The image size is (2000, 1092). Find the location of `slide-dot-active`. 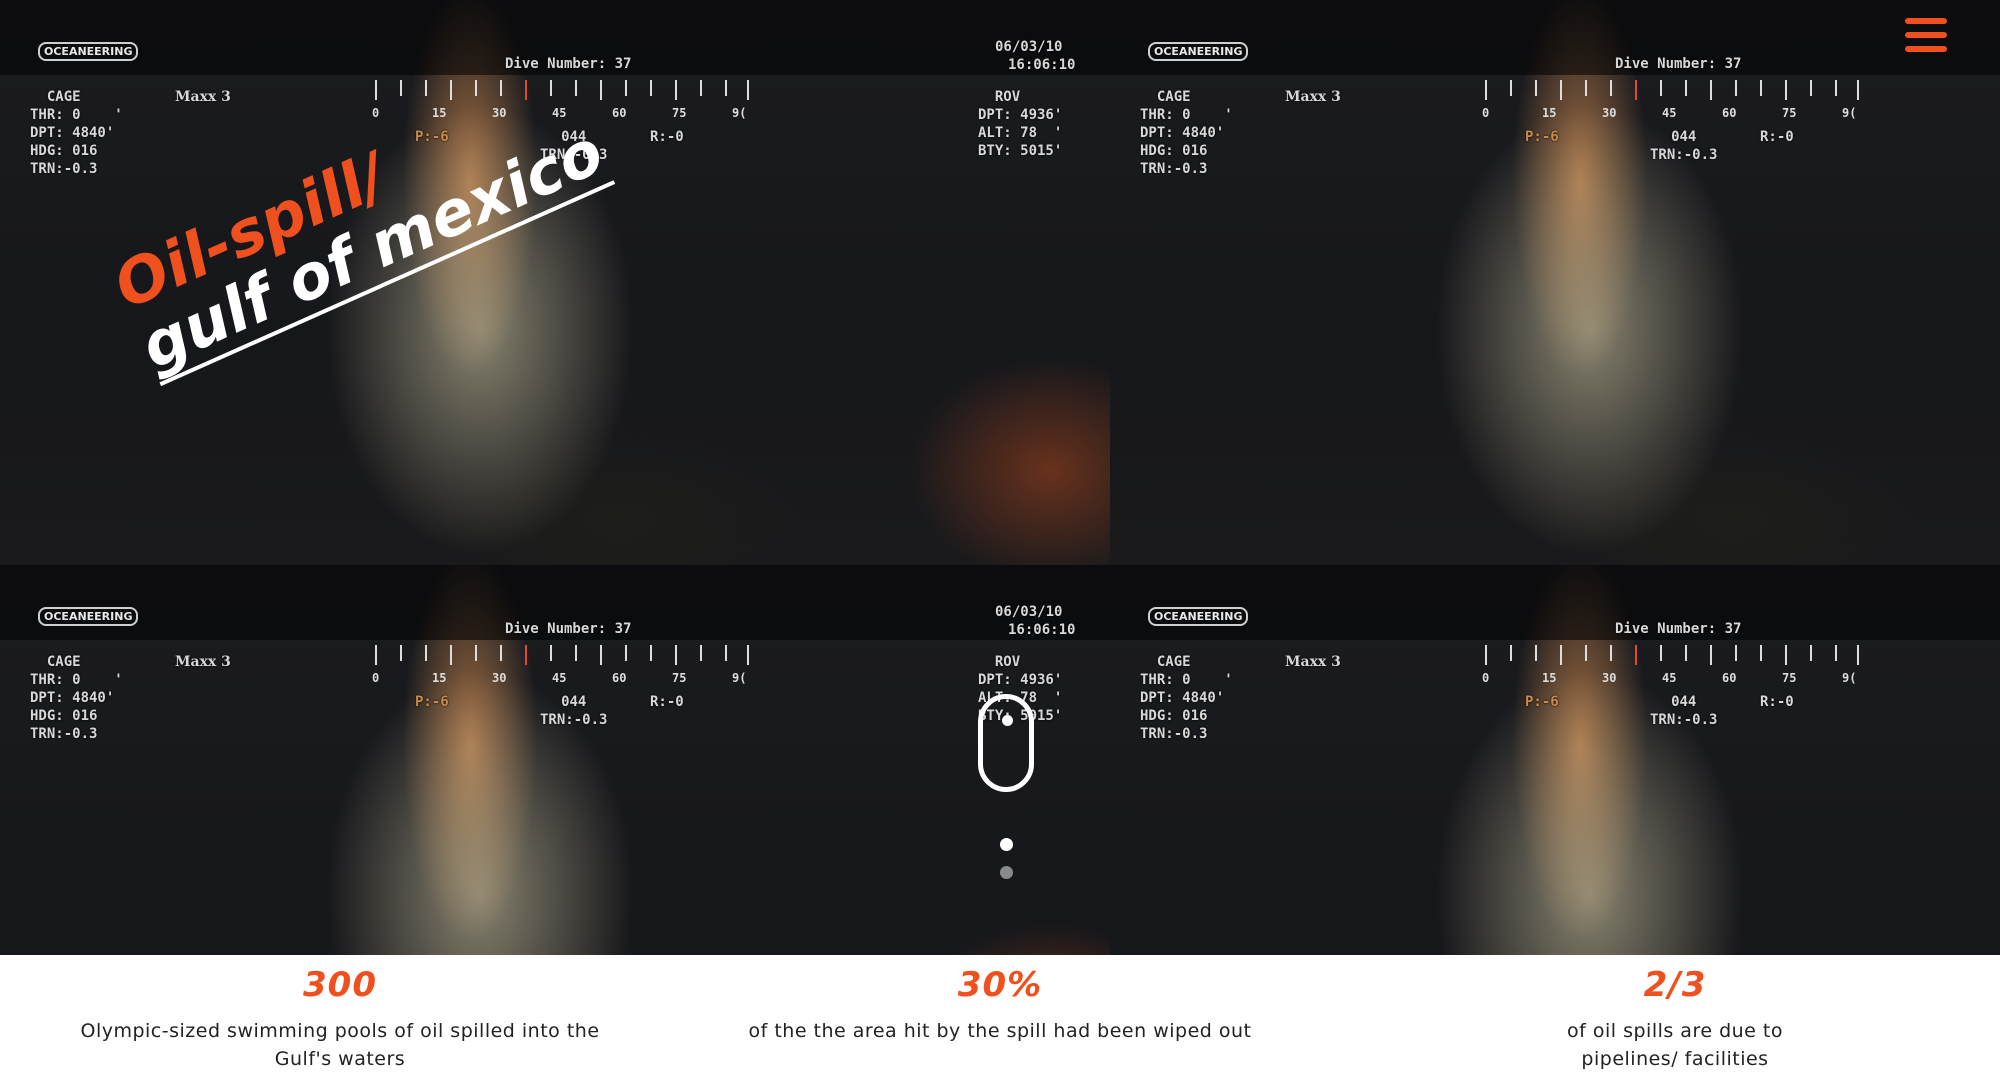

slide-dot-active is located at coordinates (1006, 844).